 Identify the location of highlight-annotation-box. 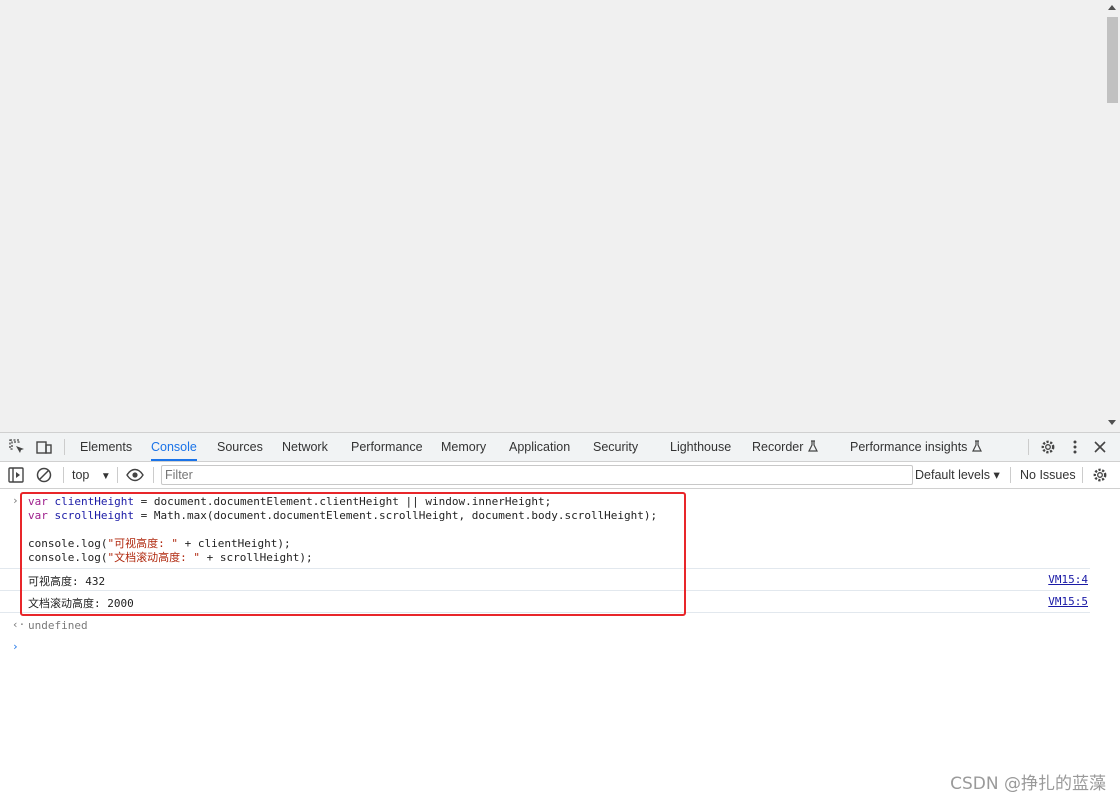
(353, 554).